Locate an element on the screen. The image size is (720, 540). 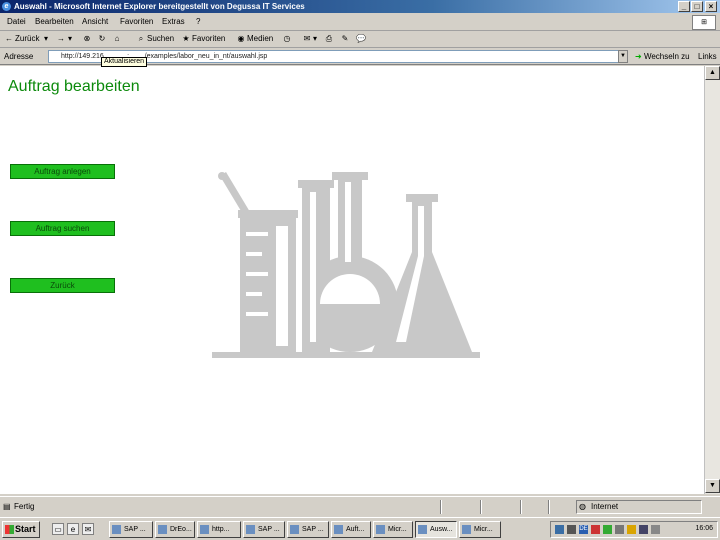
address-label: Adresse is located at coordinates (19, 56).